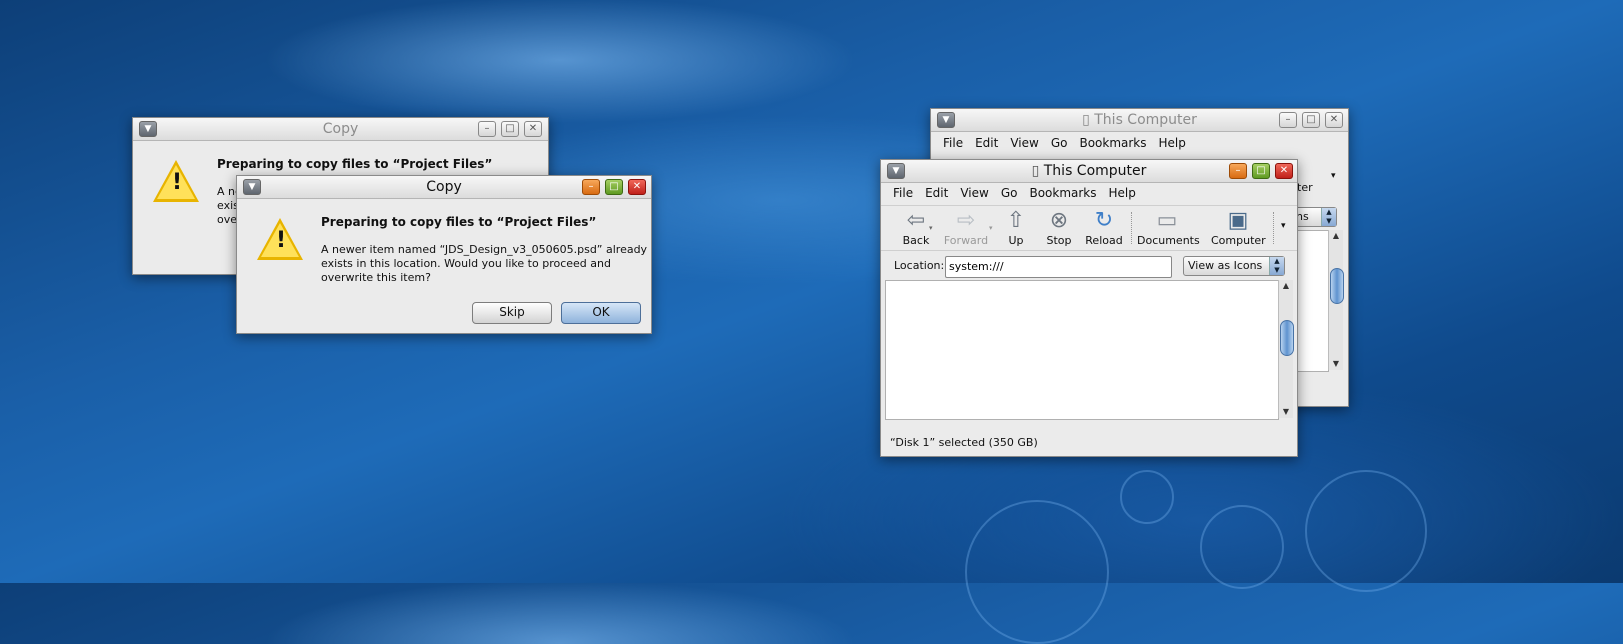 The image size is (1623, 644). What do you see at coordinates (919, 265) in the screenshot?
I see `location-label: Location:` at bounding box center [919, 265].